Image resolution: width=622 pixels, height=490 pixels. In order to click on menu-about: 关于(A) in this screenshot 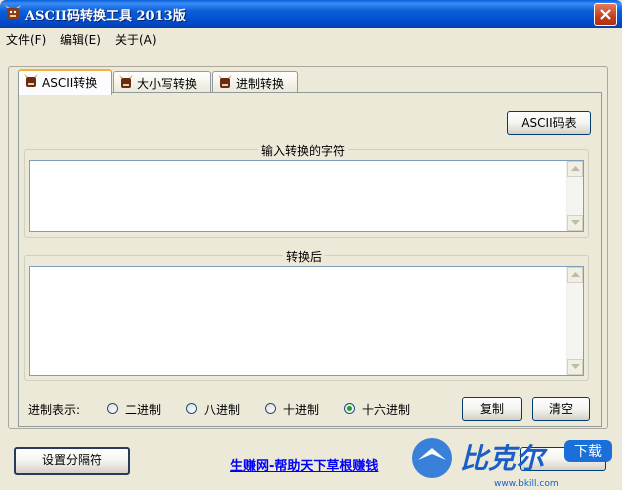, I will do `click(136, 39)`.